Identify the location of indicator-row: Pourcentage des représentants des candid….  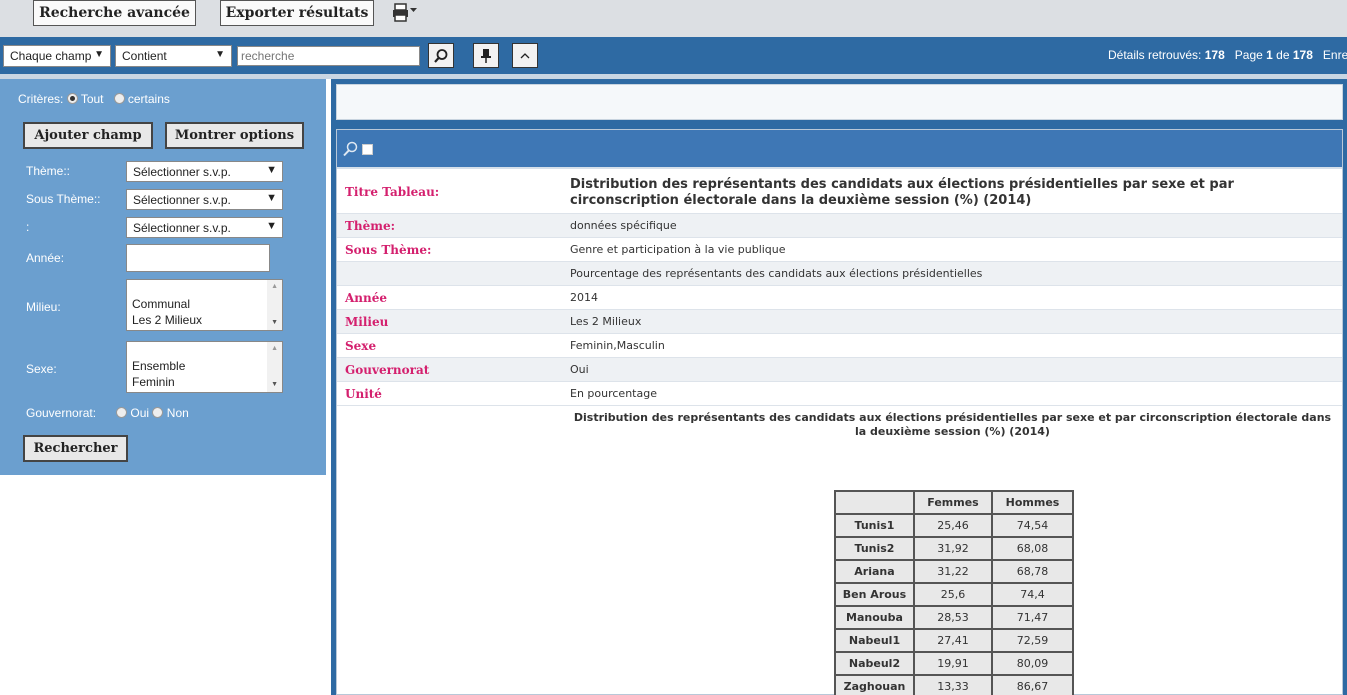
(839, 274).